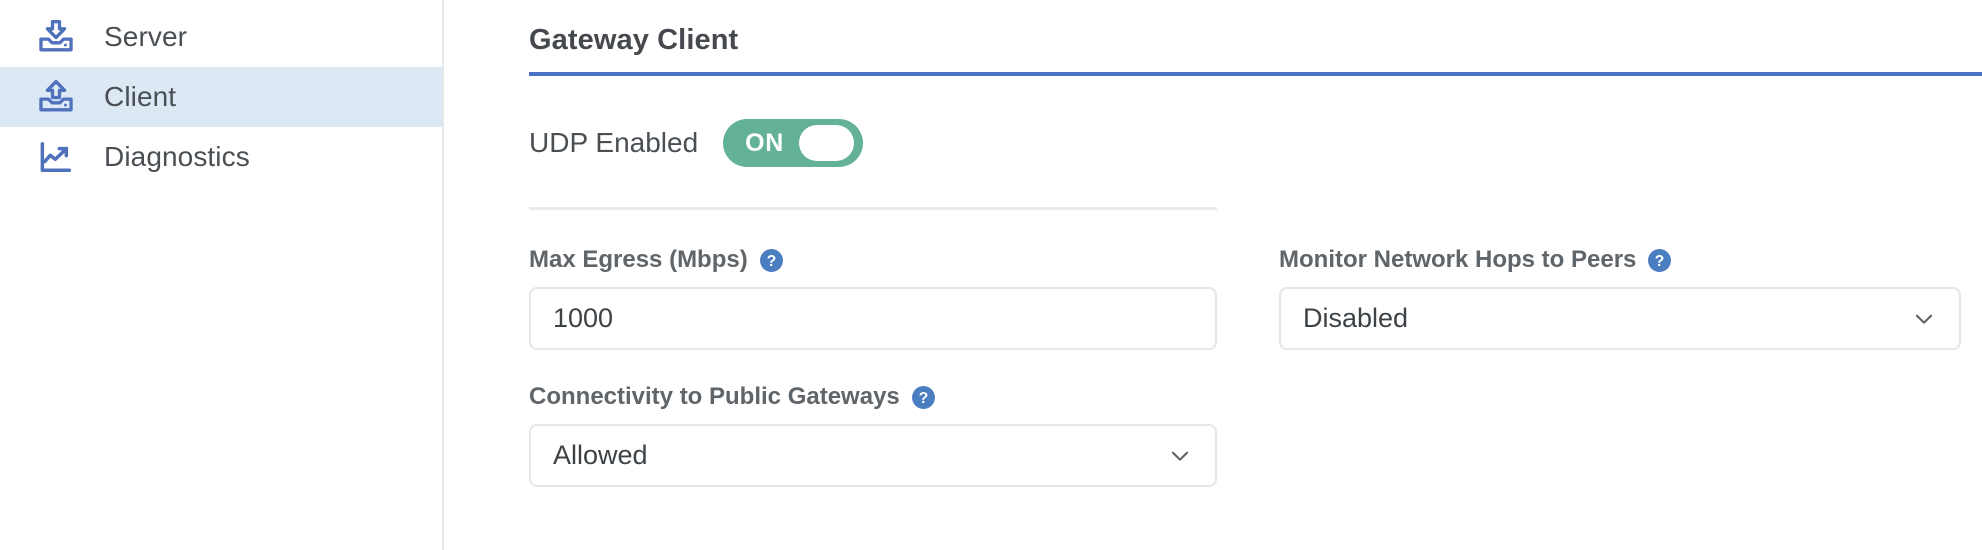 The width and height of the screenshot is (1982, 550). I want to click on section-divider, so click(873, 208).